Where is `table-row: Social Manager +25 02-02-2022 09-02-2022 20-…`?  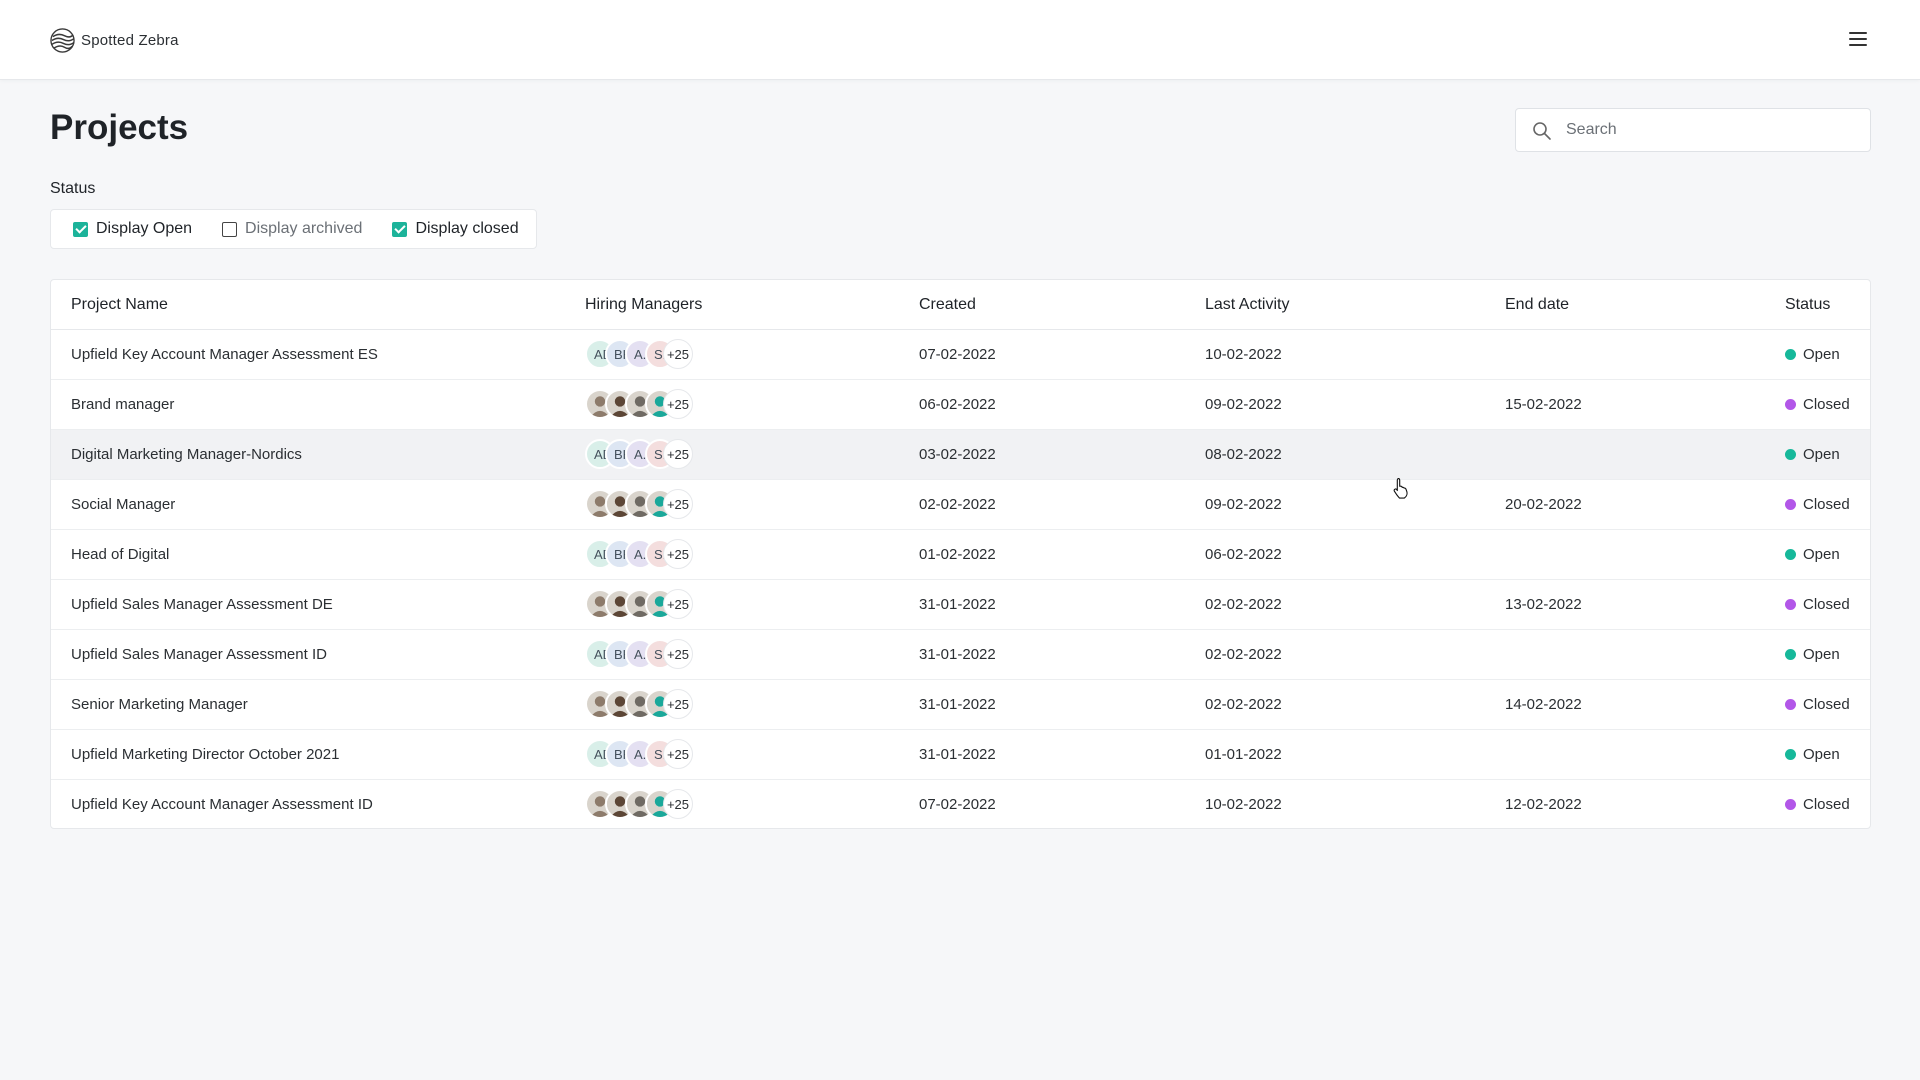 table-row: Social Manager +25 02-02-2022 09-02-2022 20-… is located at coordinates (960, 505).